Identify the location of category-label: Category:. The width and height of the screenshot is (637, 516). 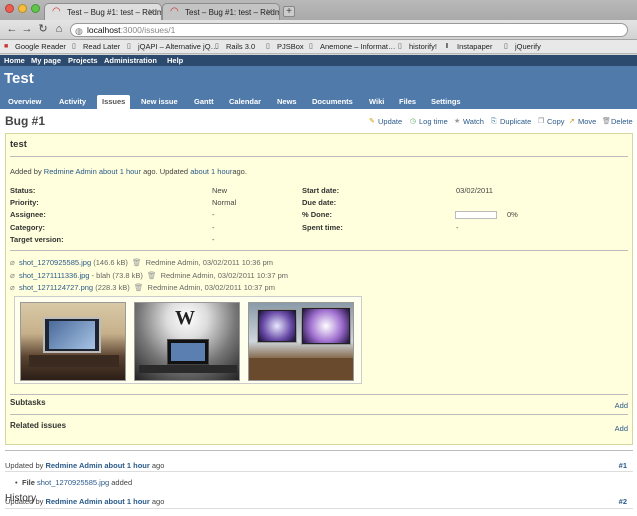
(28, 227).